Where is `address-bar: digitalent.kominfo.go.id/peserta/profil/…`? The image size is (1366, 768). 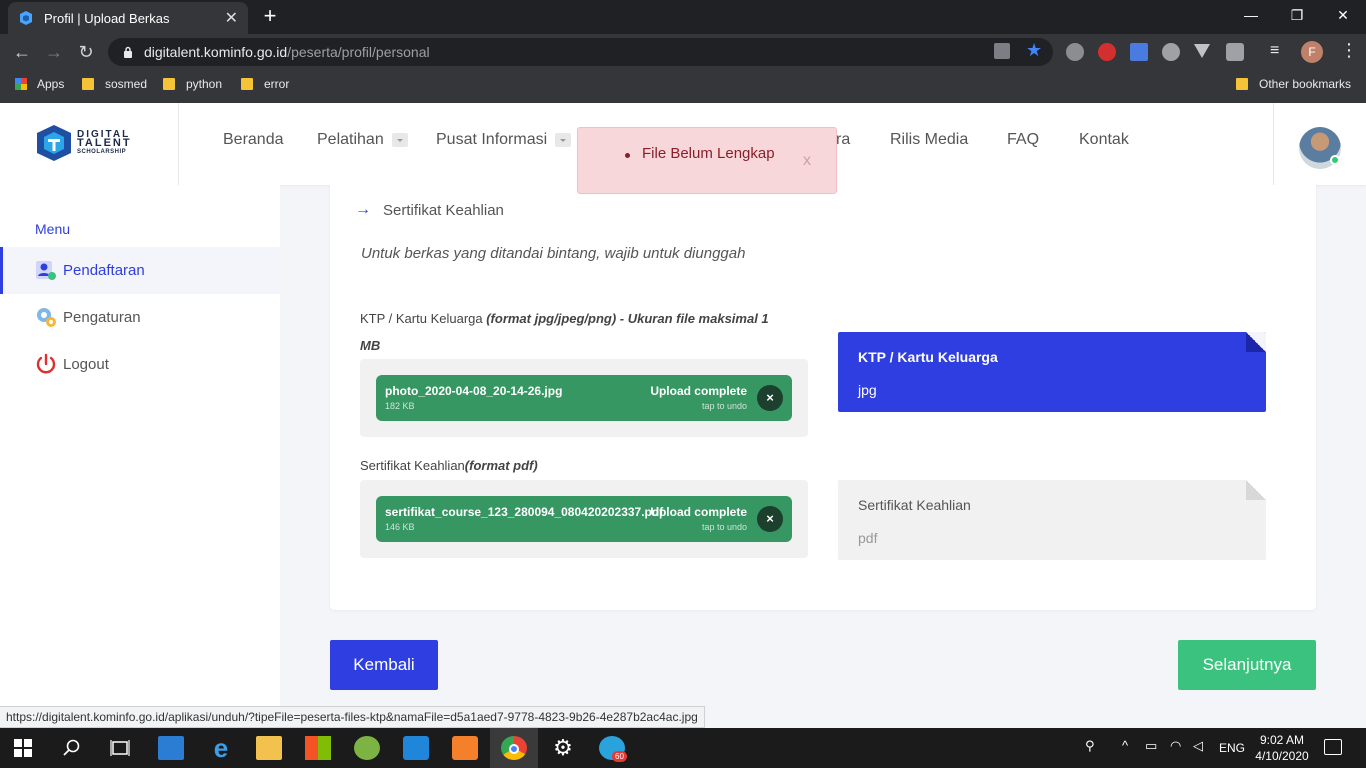 address-bar: digitalent.kominfo.go.id/peserta/profil/… is located at coordinates (580, 52).